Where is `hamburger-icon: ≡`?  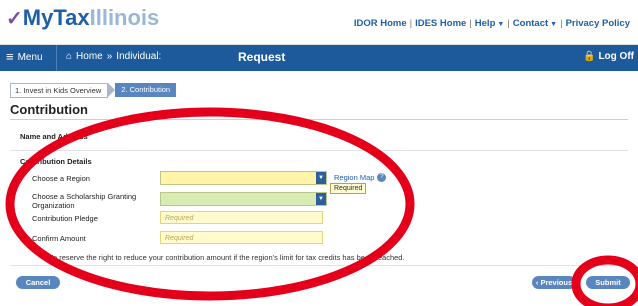 hamburger-icon: ≡ is located at coordinates (10, 56).